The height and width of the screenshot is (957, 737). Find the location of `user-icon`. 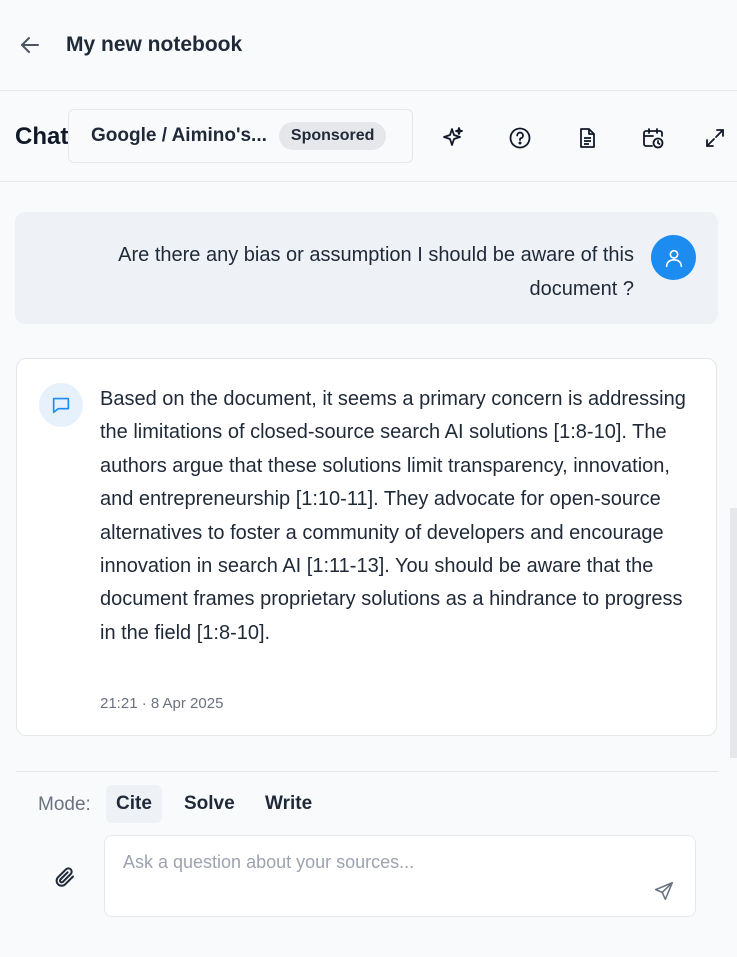

user-icon is located at coordinates (673, 258).